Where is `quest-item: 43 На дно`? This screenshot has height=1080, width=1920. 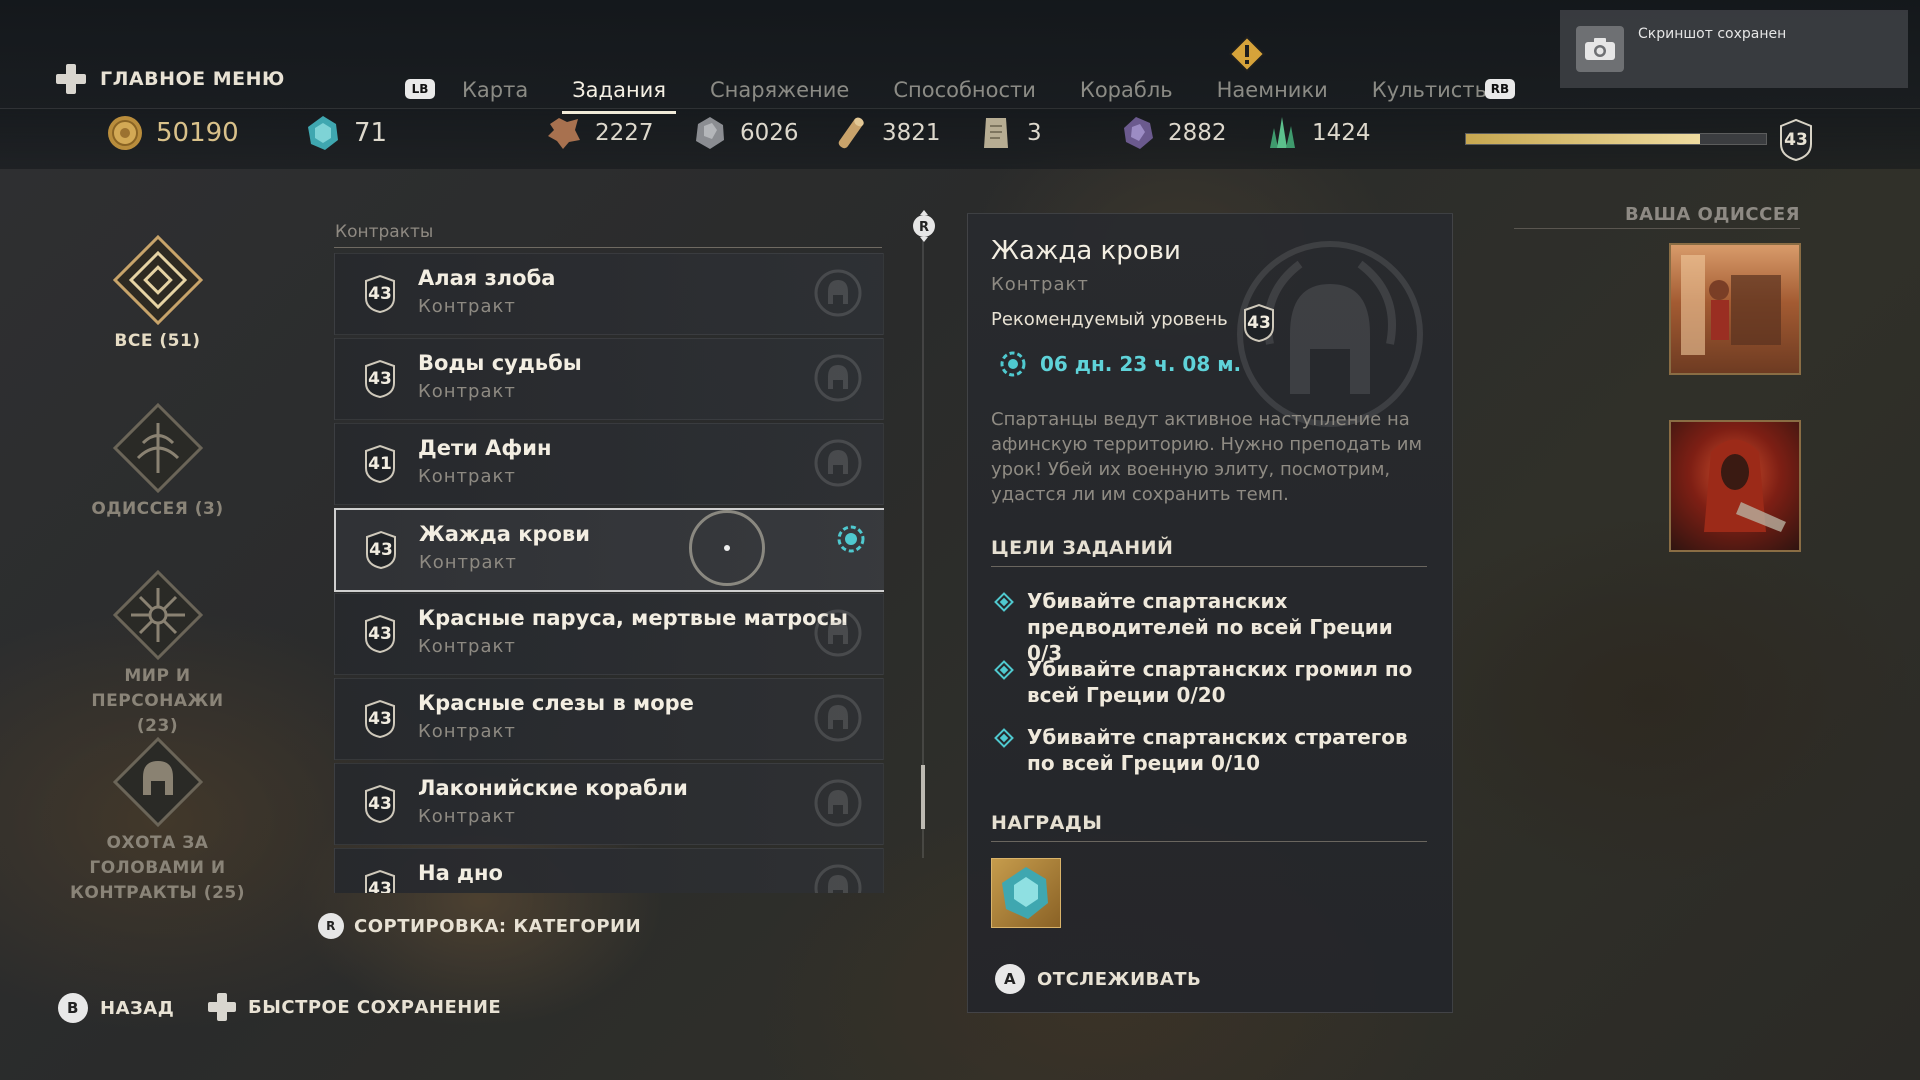 quest-item: 43 На дно is located at coordinates (609, 870).